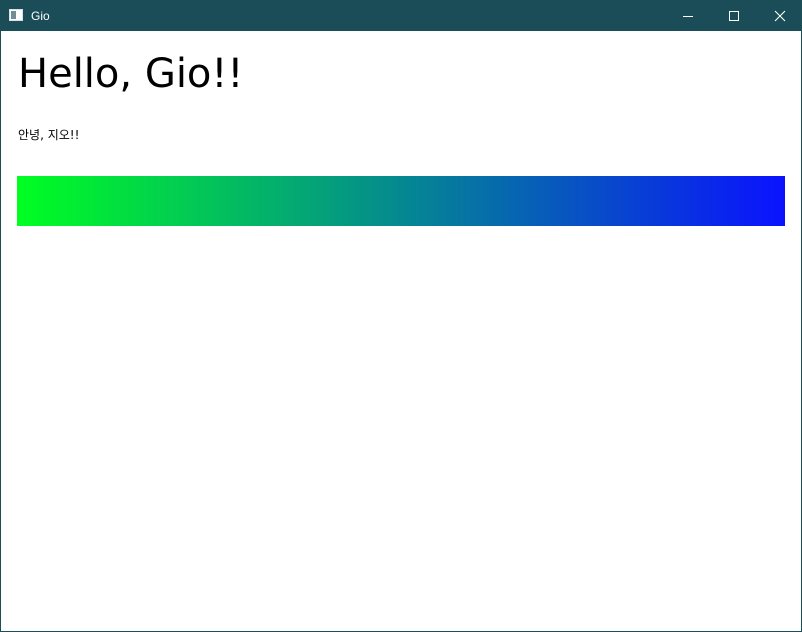  Describe the element at coordinates (401, 201) in the screenshot. I see `gradient-bar` at that location.